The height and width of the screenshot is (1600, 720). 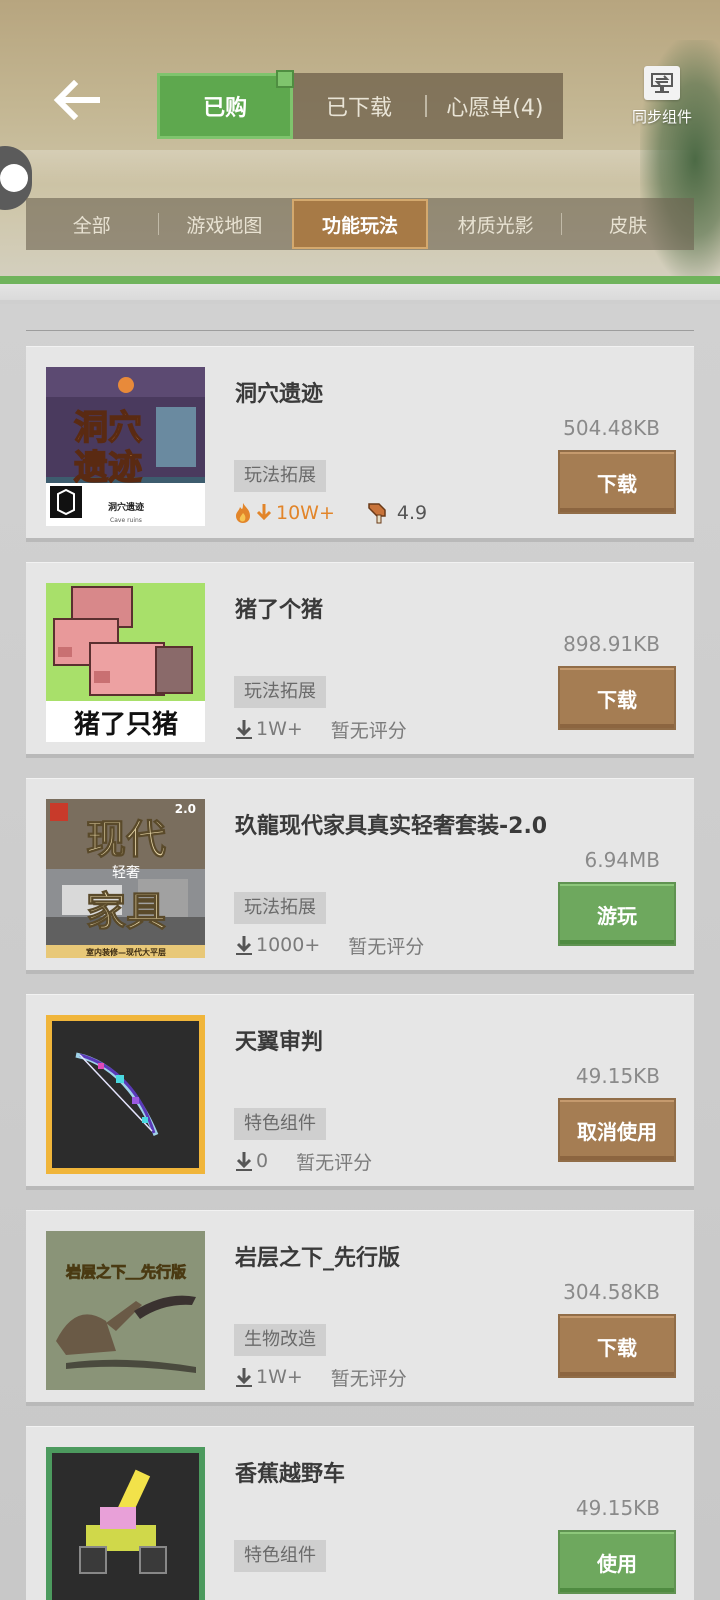 What do you see at coordinates (279, 394) in the screenshot?
I see `item-title: 洞穴遗迹` at bounding box center [279, 394].